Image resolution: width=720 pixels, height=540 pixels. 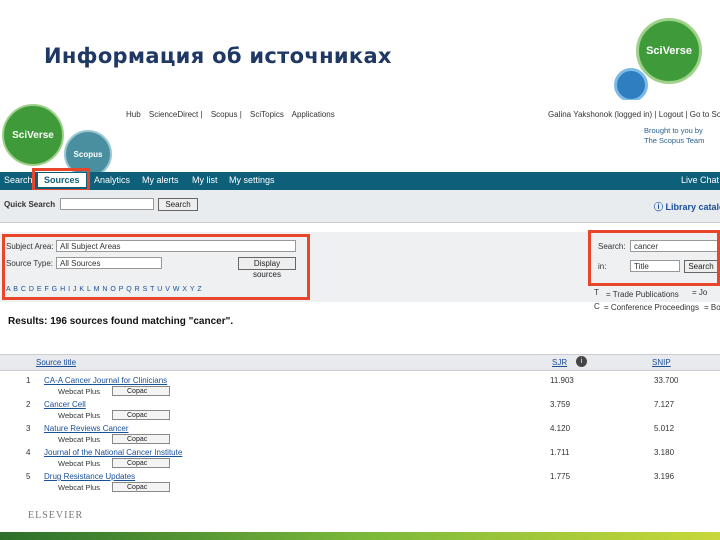 I want to click on quick-search-bar: Quick Search Search ⓘ Library catalogue, so click(x=360, y=206).